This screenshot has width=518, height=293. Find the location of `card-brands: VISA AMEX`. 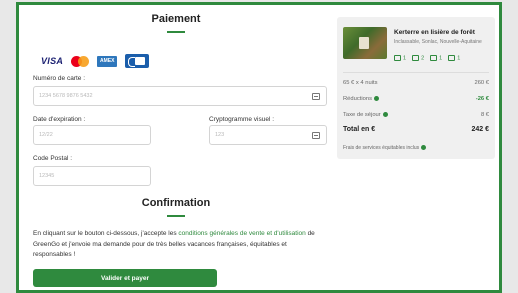

card-brands: VISA AMEX is located at coordinates (95, 61).